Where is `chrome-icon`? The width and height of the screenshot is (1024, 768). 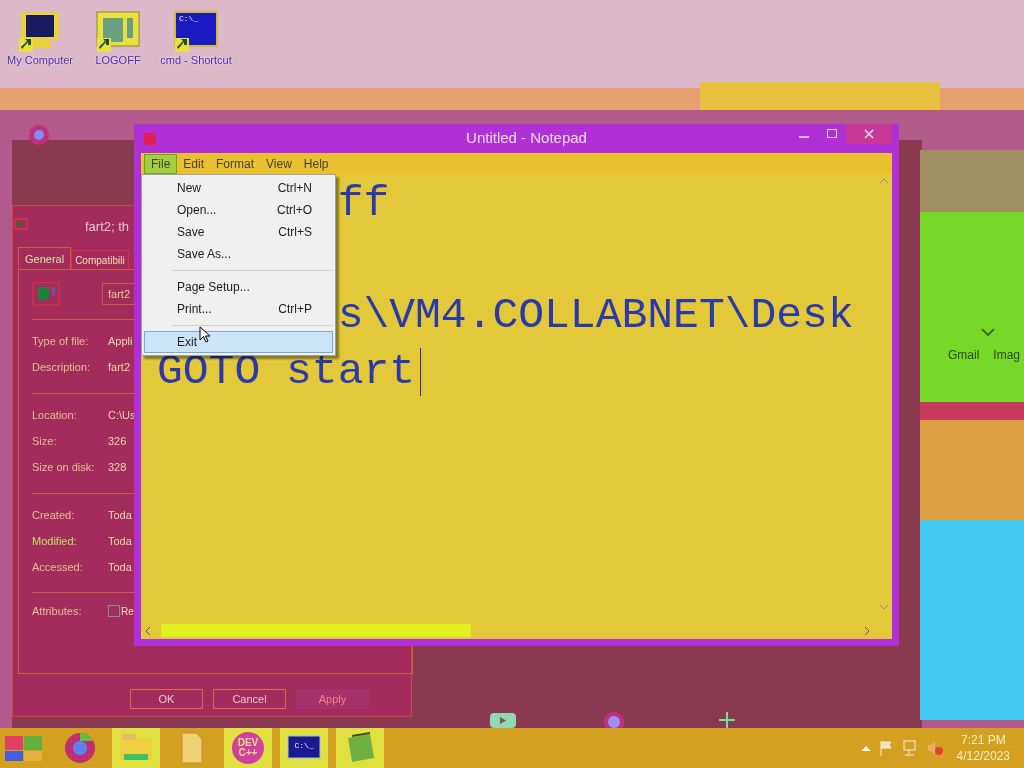
chrome-icon is located at coordinates (39, 135).